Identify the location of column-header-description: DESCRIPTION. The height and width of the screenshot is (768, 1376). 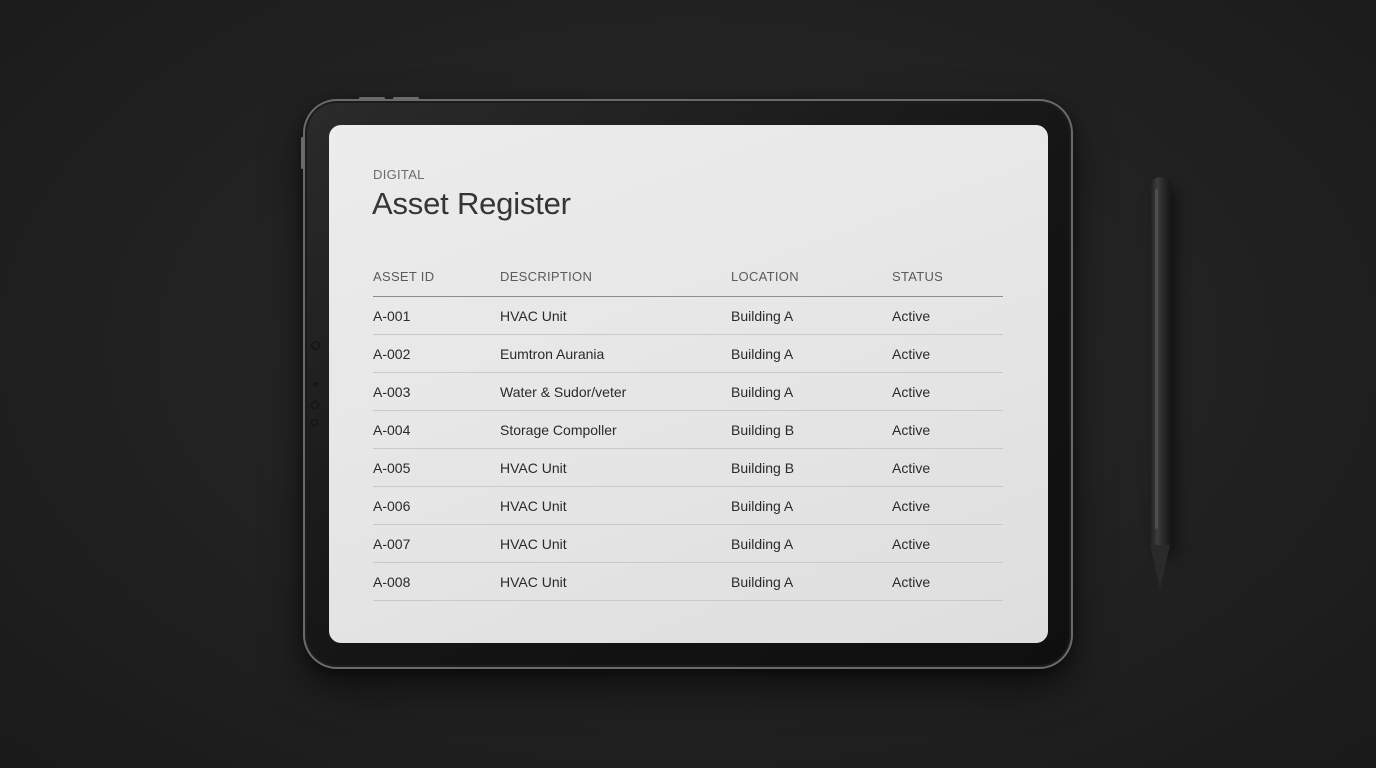
(615, 276).